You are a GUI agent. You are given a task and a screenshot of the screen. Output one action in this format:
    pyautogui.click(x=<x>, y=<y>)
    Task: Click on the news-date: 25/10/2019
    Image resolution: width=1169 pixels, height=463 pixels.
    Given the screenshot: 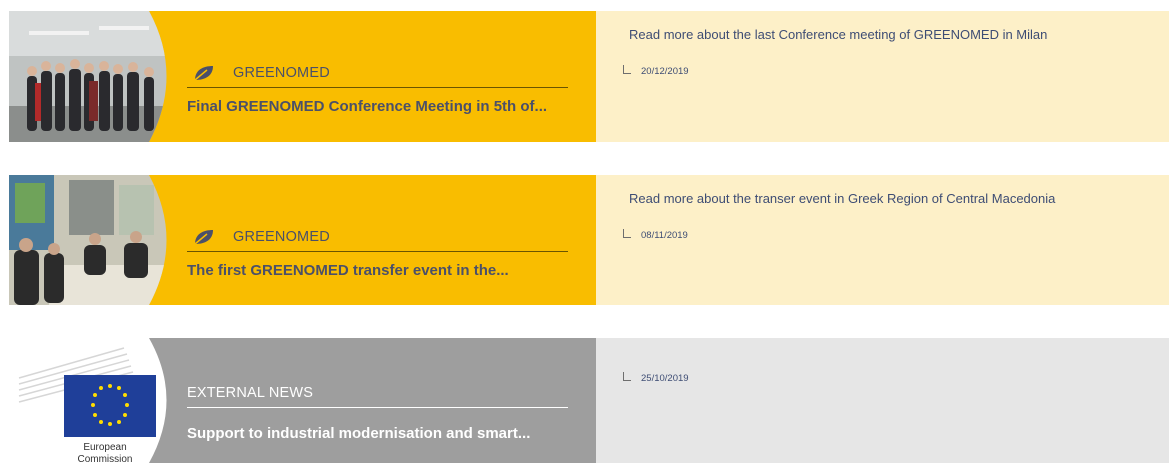 What is the action you would take?
    pyautogui.click(x=665, y=378)
    